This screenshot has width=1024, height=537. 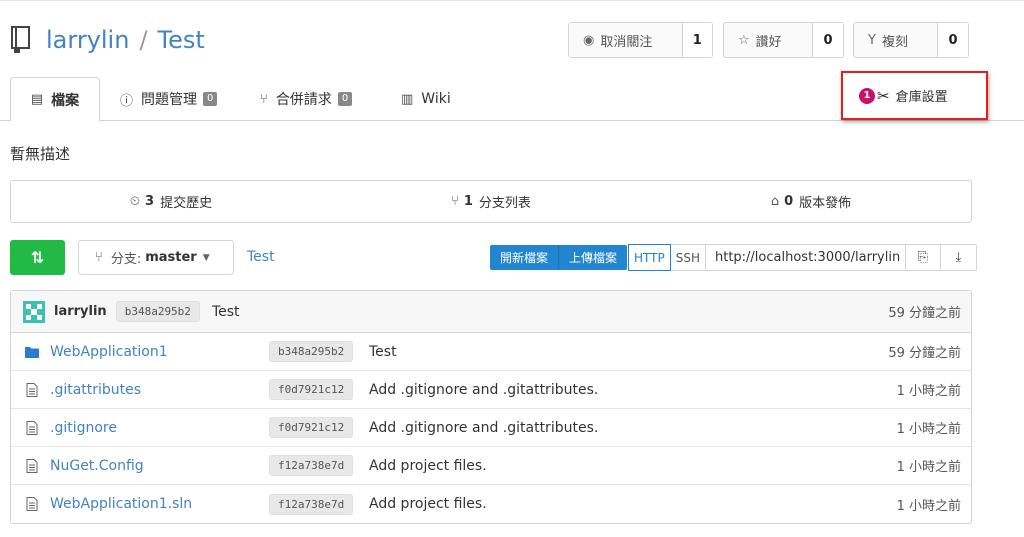 What do you see at coordinates (37, 99) in the screenshot?
I see `file-text-icon: ▤` at bounding box center [37, 99].